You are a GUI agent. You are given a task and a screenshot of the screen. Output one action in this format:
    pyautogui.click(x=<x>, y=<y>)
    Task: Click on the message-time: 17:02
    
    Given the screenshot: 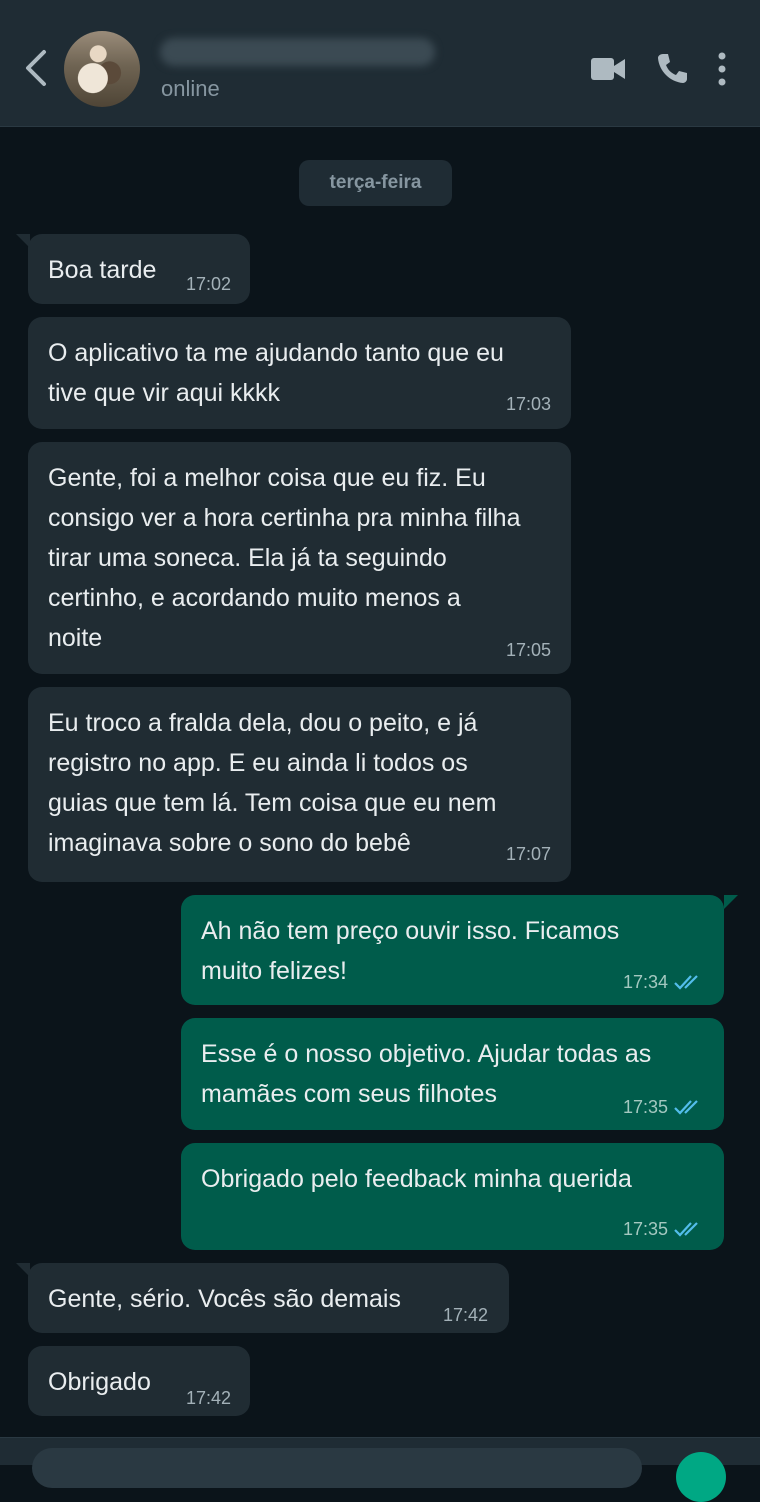 What is the action you would take?
    pyautogui.click(x=209, y=284)
    